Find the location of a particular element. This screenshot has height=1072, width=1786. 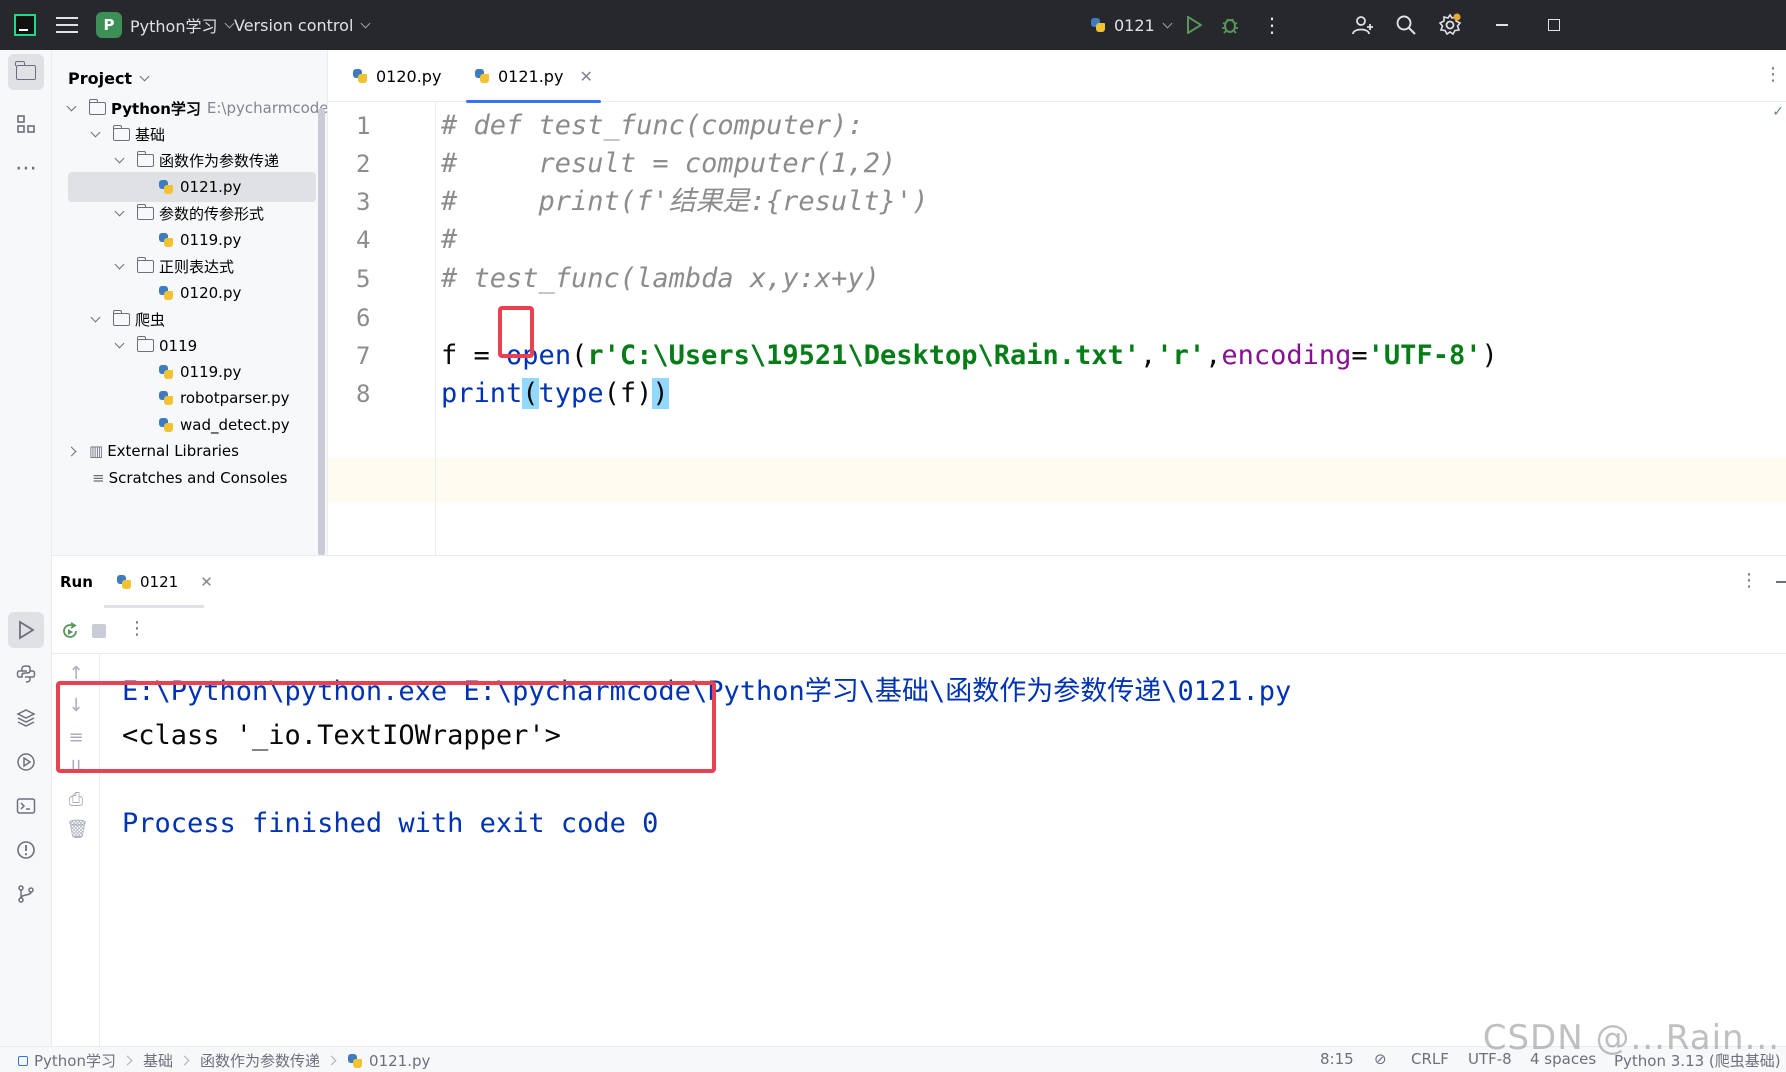

line-number: 5 is located at coordinates (363, 279).